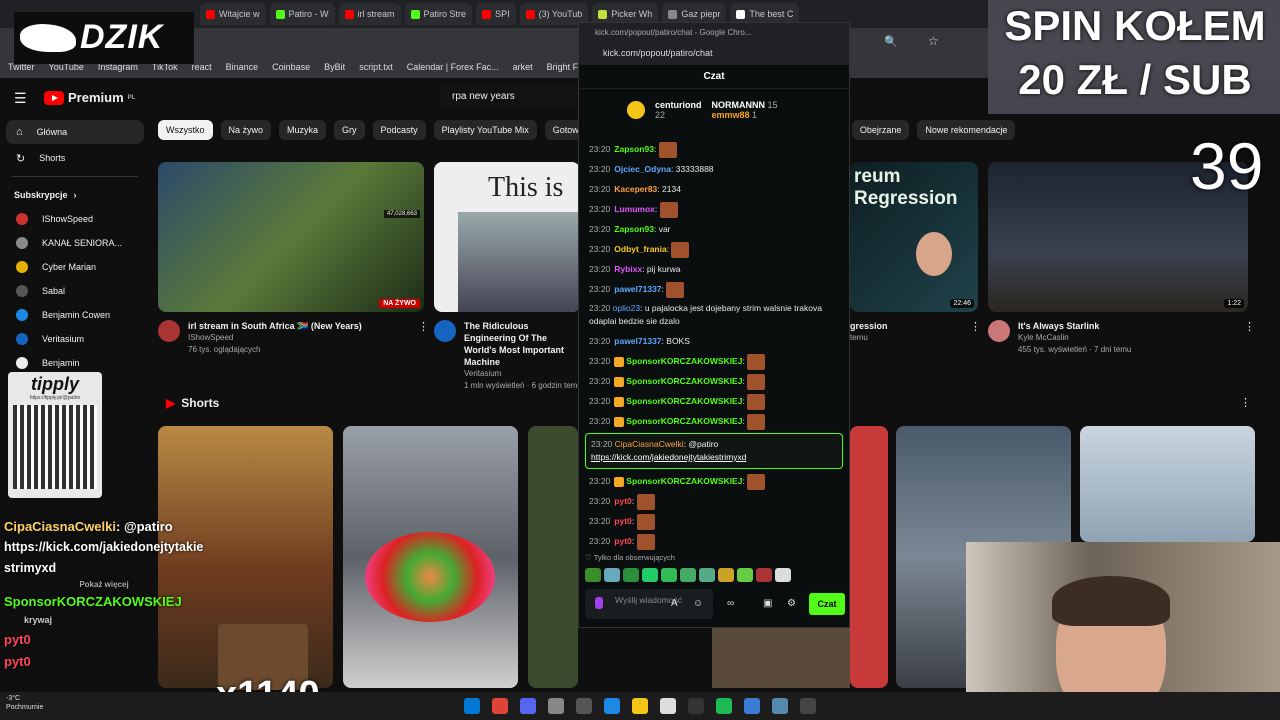  What do you see at coordinates (791, 603) in the screenshot?
I see `settings-icon: ⚙` at bounding box center [791, 603].